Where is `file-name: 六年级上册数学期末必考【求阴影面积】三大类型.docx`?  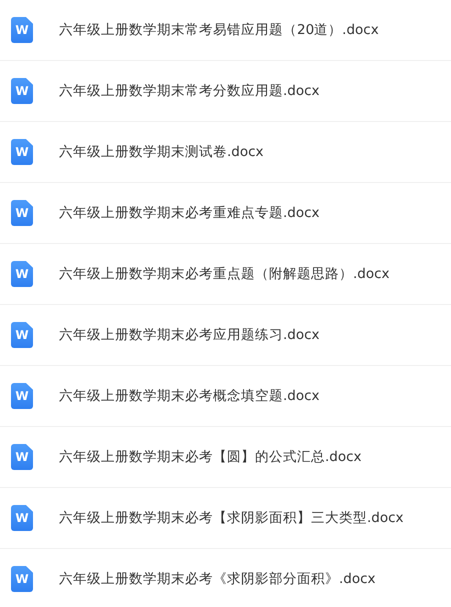 file-name: 六年级上册数学期末必考【求阴影面积】三大类型.docx is located at coordinates (231, 518).